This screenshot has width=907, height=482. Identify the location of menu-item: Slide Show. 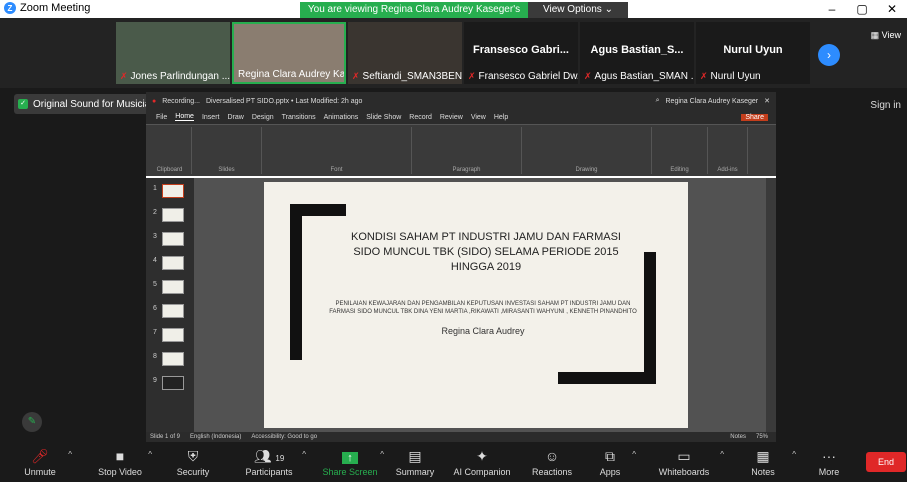
(383, 117).